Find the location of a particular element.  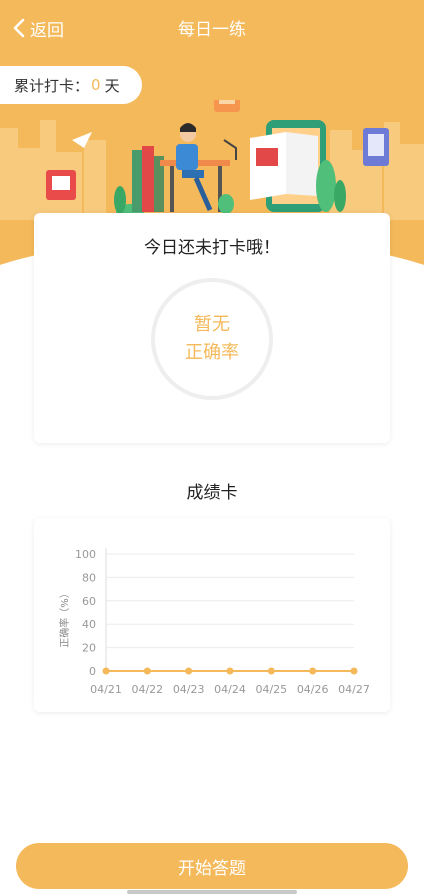

y-tick-label: 20 is located at coordinates (89, 648).